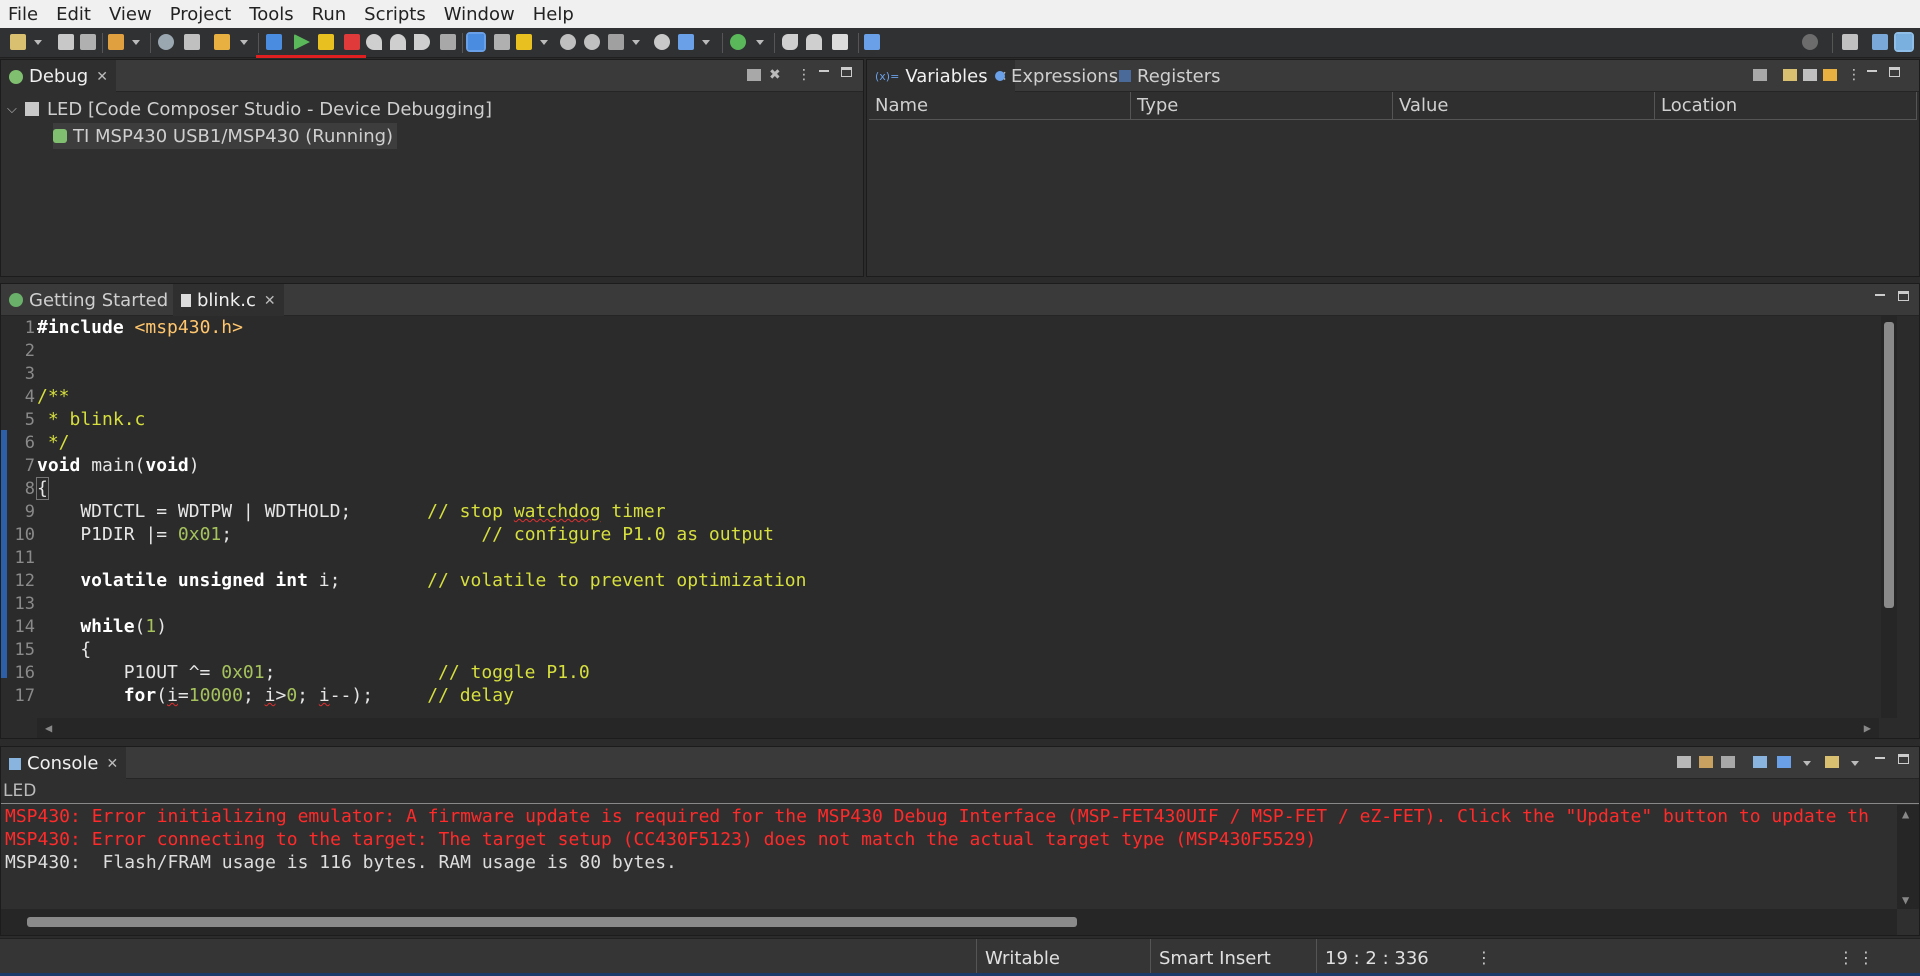  Describe the element at coordinates (686, 42) in the screenshot. I see `connect-icon` at that location.